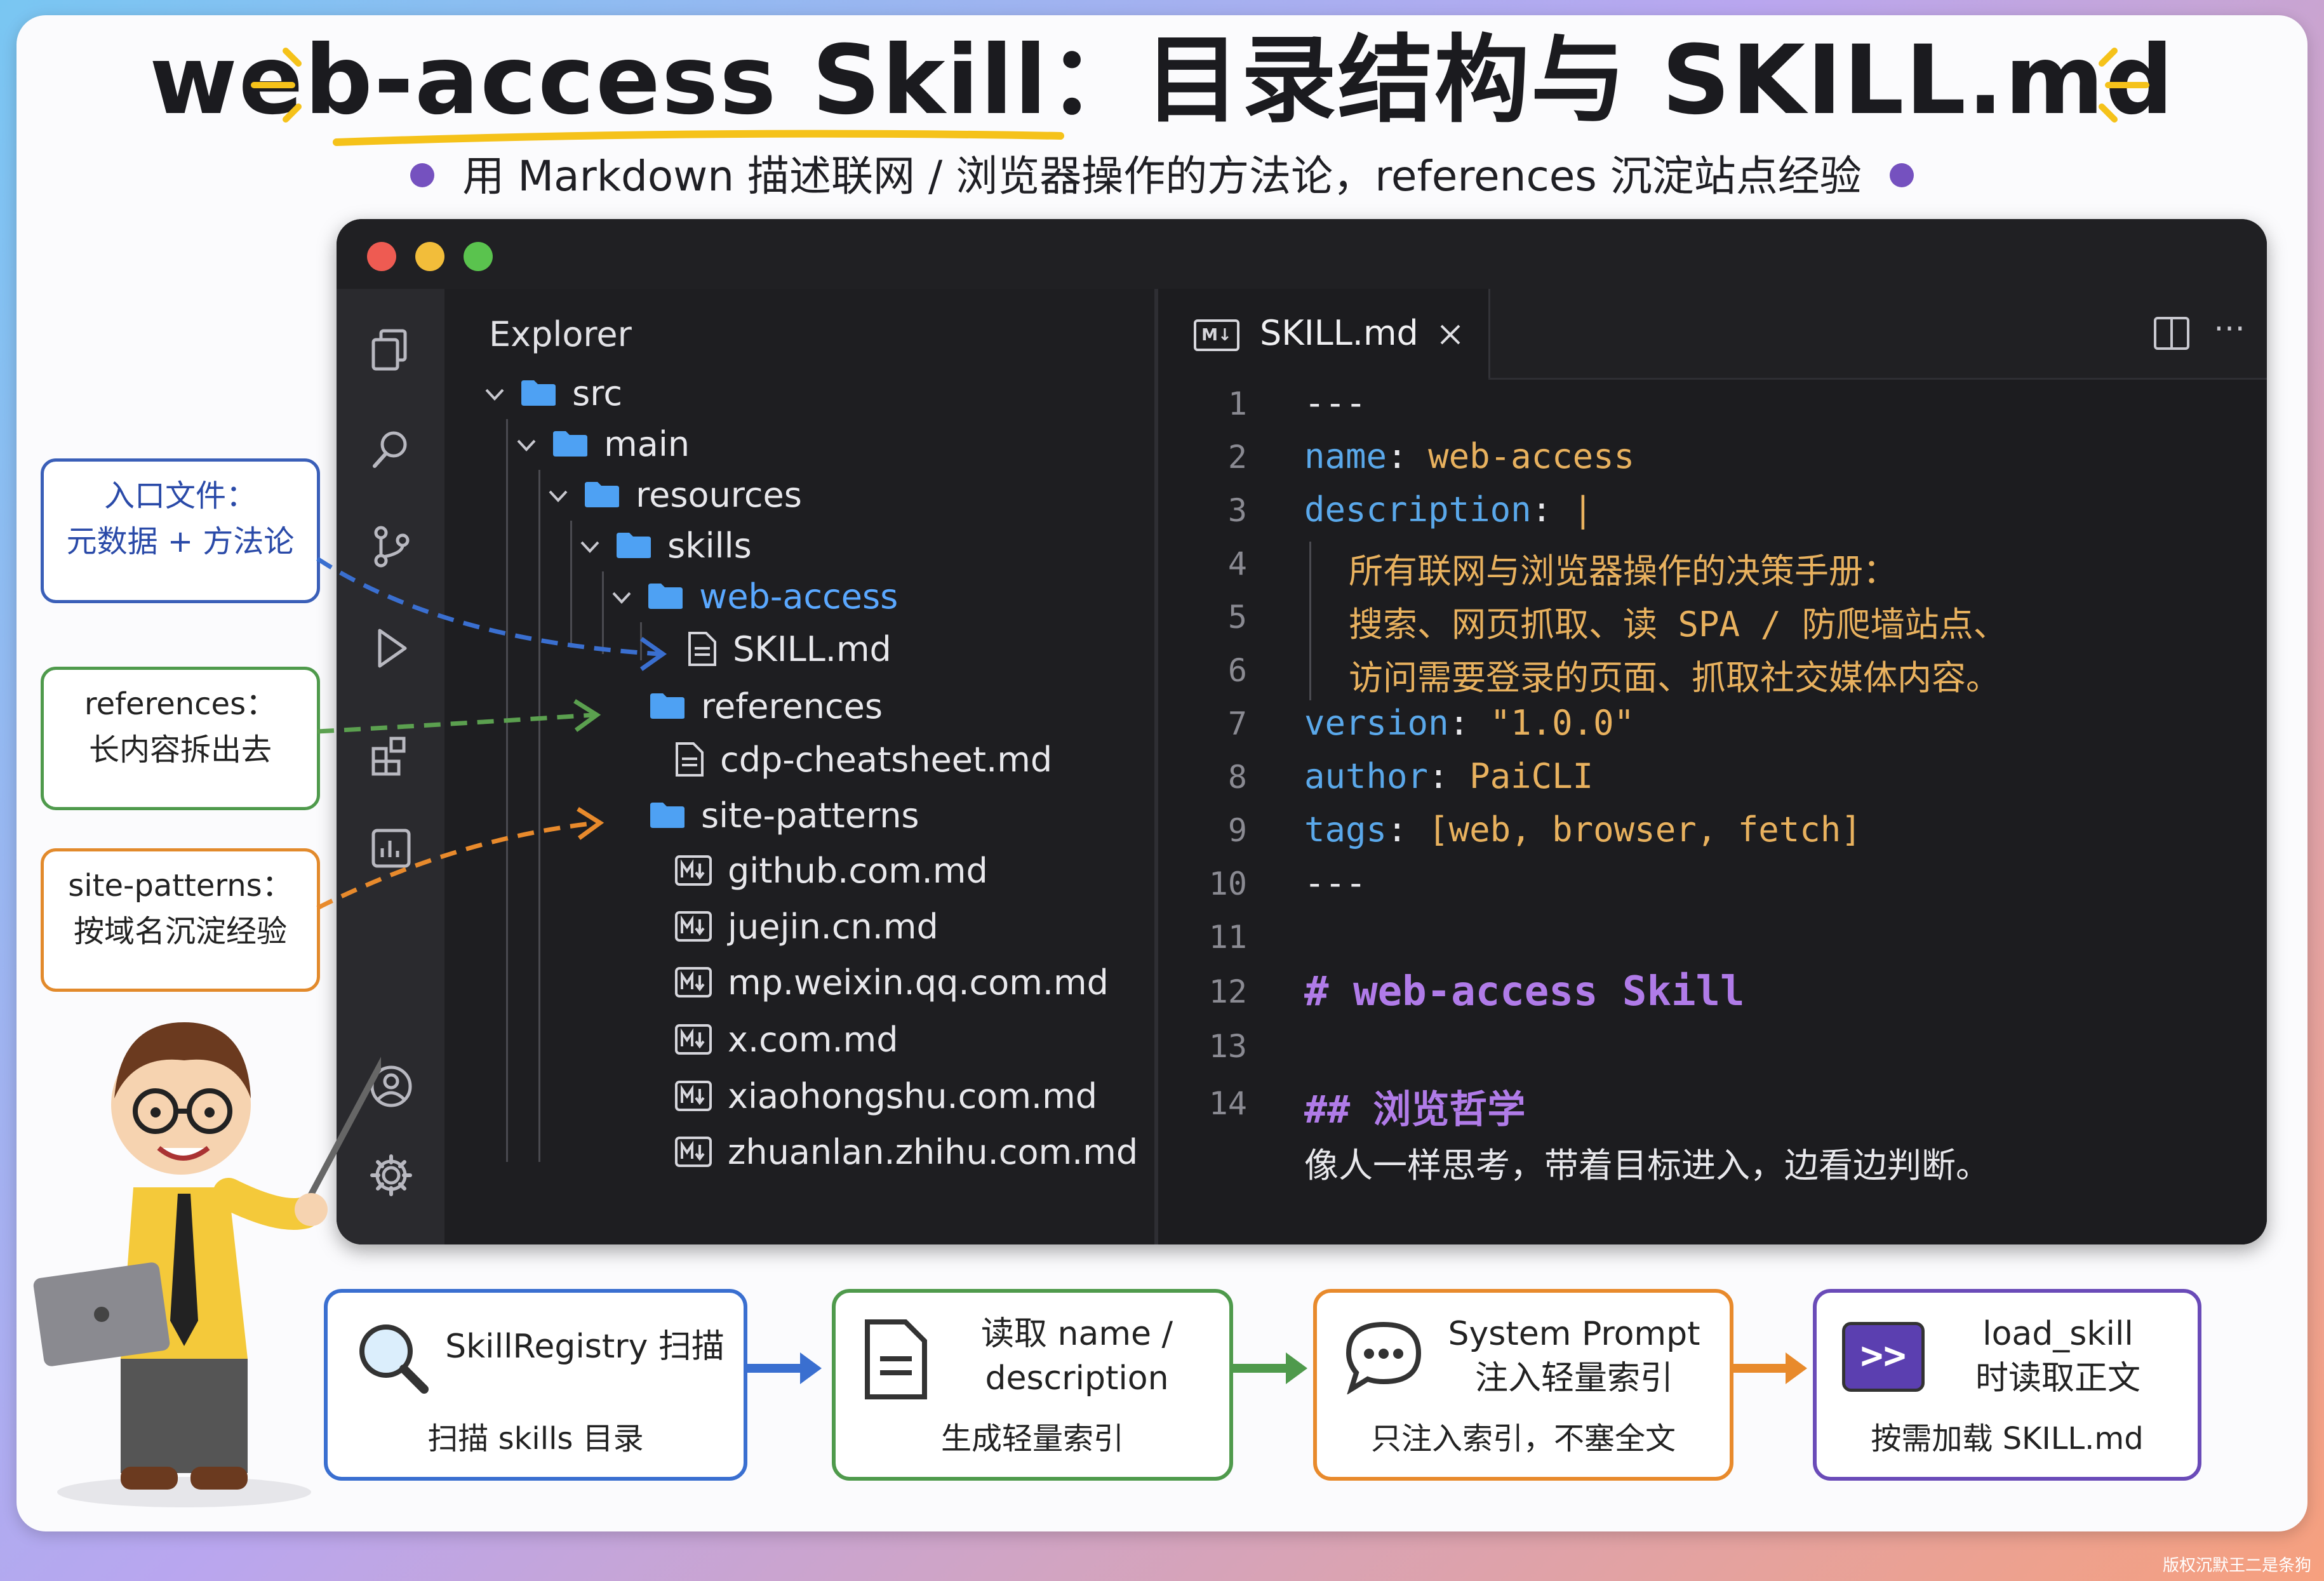 This screenshot has height=1581, width=2324. What do you see at coordinates (1237, 777) in the screenshot?
I see `line-number: 8` at bounding box center [1237, 777].